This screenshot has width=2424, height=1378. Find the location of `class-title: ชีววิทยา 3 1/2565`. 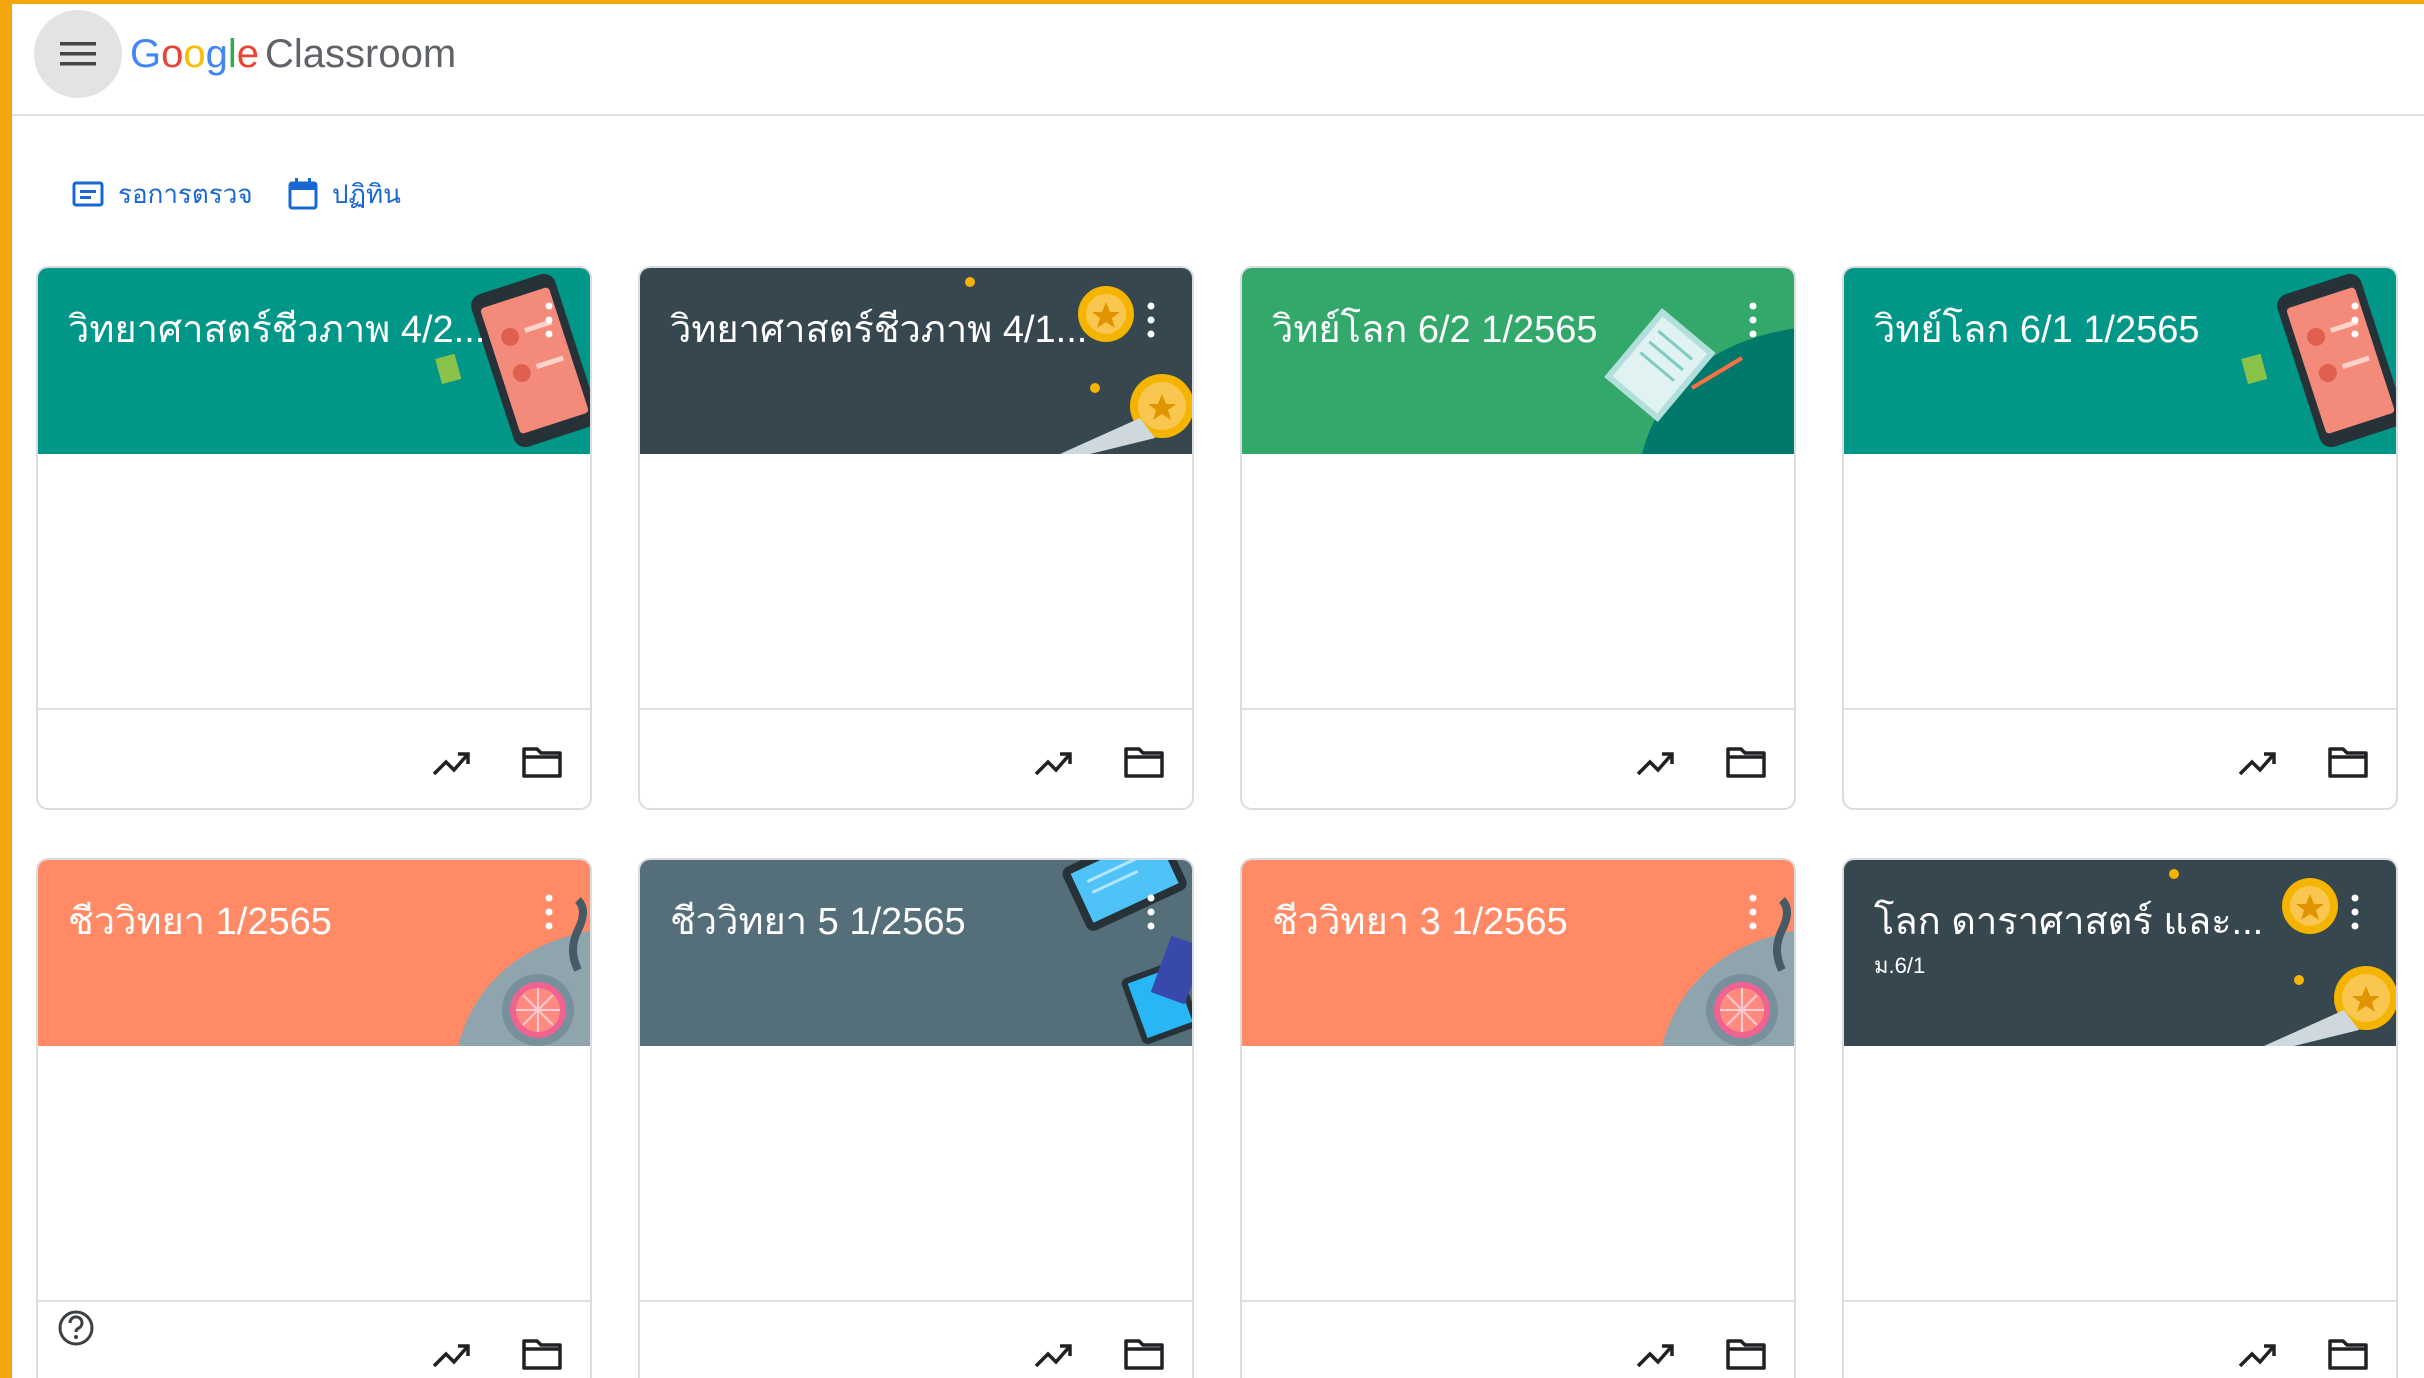

class-title: ชีววิทยา 3 1/2565 is located at coordinates (1487, 920).